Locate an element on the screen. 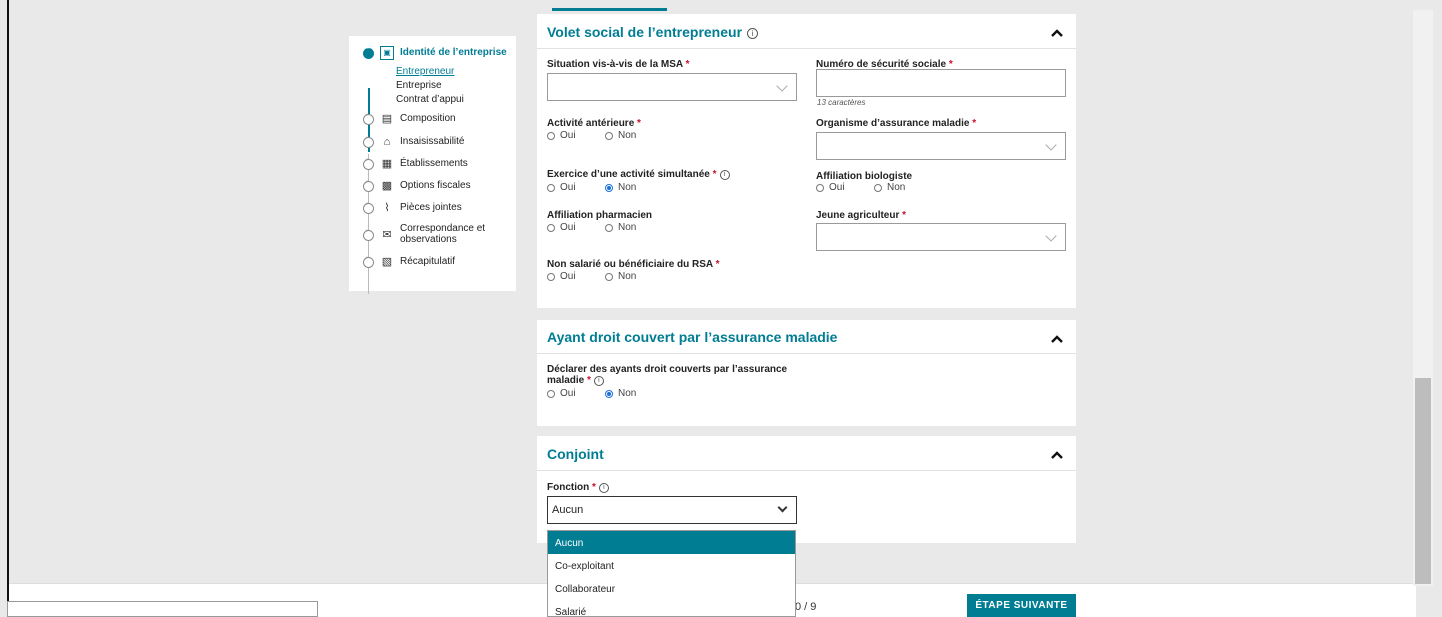  correspondence-icon: ✉ is located at coordinates (387, 235).